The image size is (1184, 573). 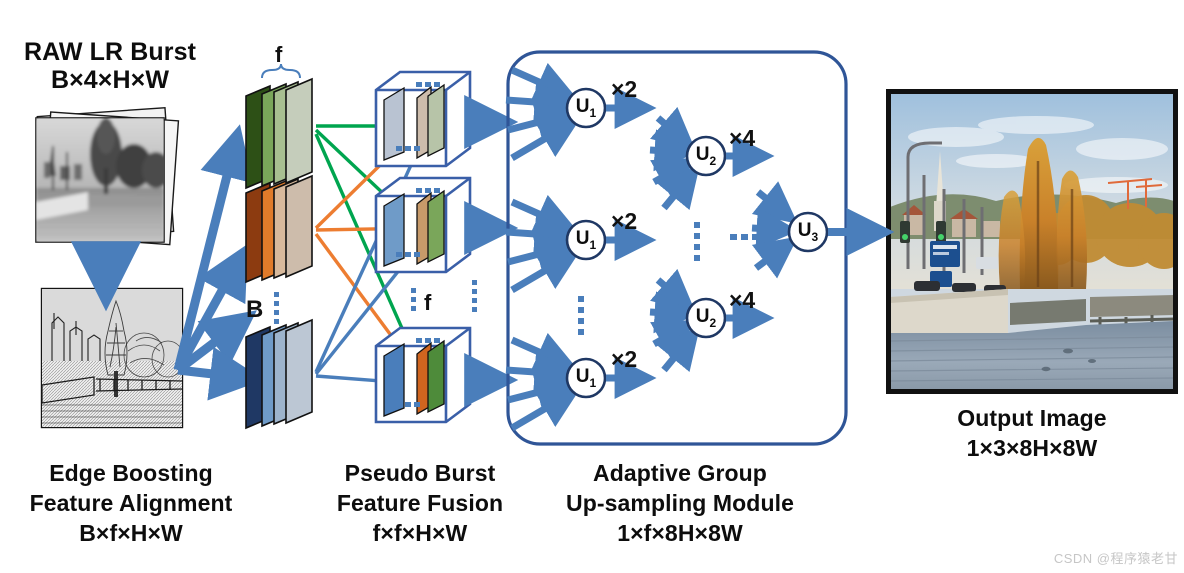 I want to click on alignment-title-line3: B×f×H×W, so click(x=131, y=533).